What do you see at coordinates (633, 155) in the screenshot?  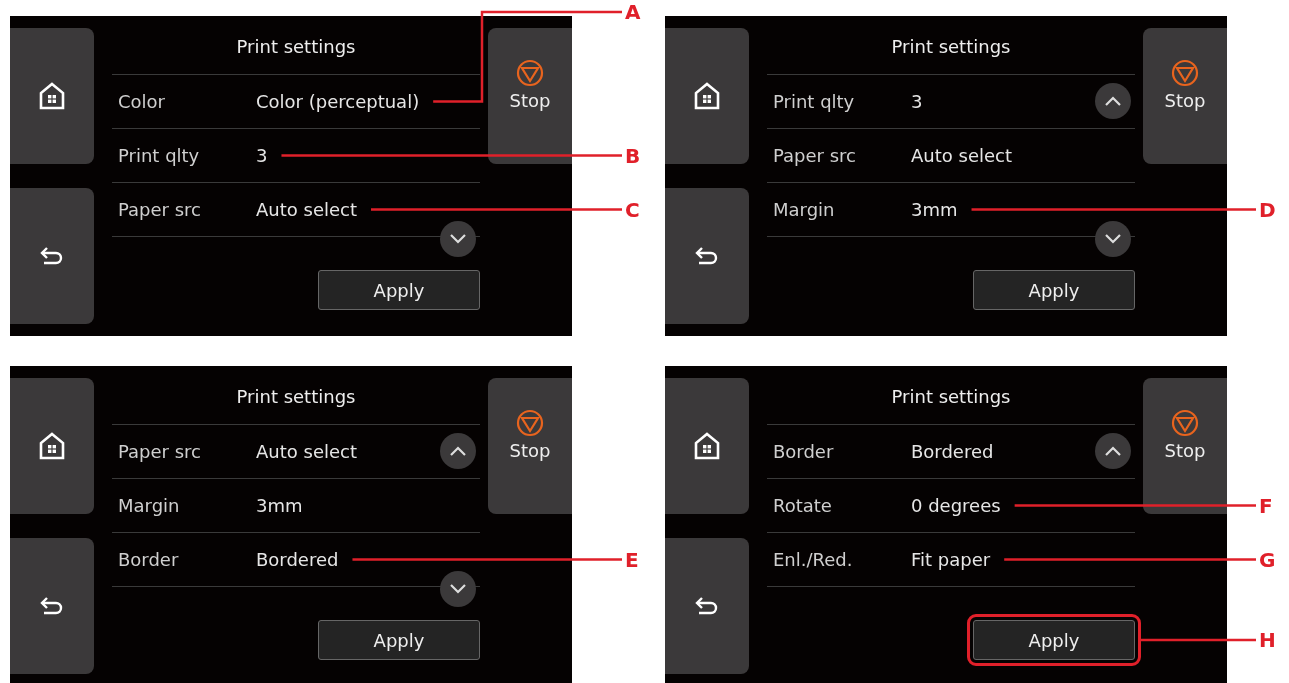 I see `callout-letter: B` at bounding box center [633, 155].